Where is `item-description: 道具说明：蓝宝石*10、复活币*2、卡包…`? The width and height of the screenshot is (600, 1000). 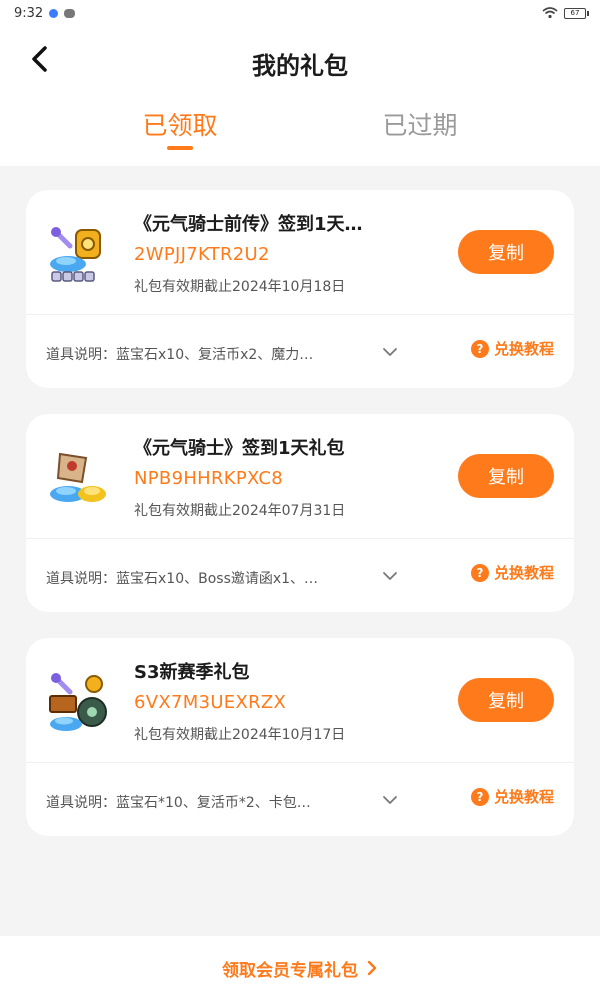
item-description: 道具说明：蓝宝石*10、复活币*2、卡包… is located at coordinates (178, 803).